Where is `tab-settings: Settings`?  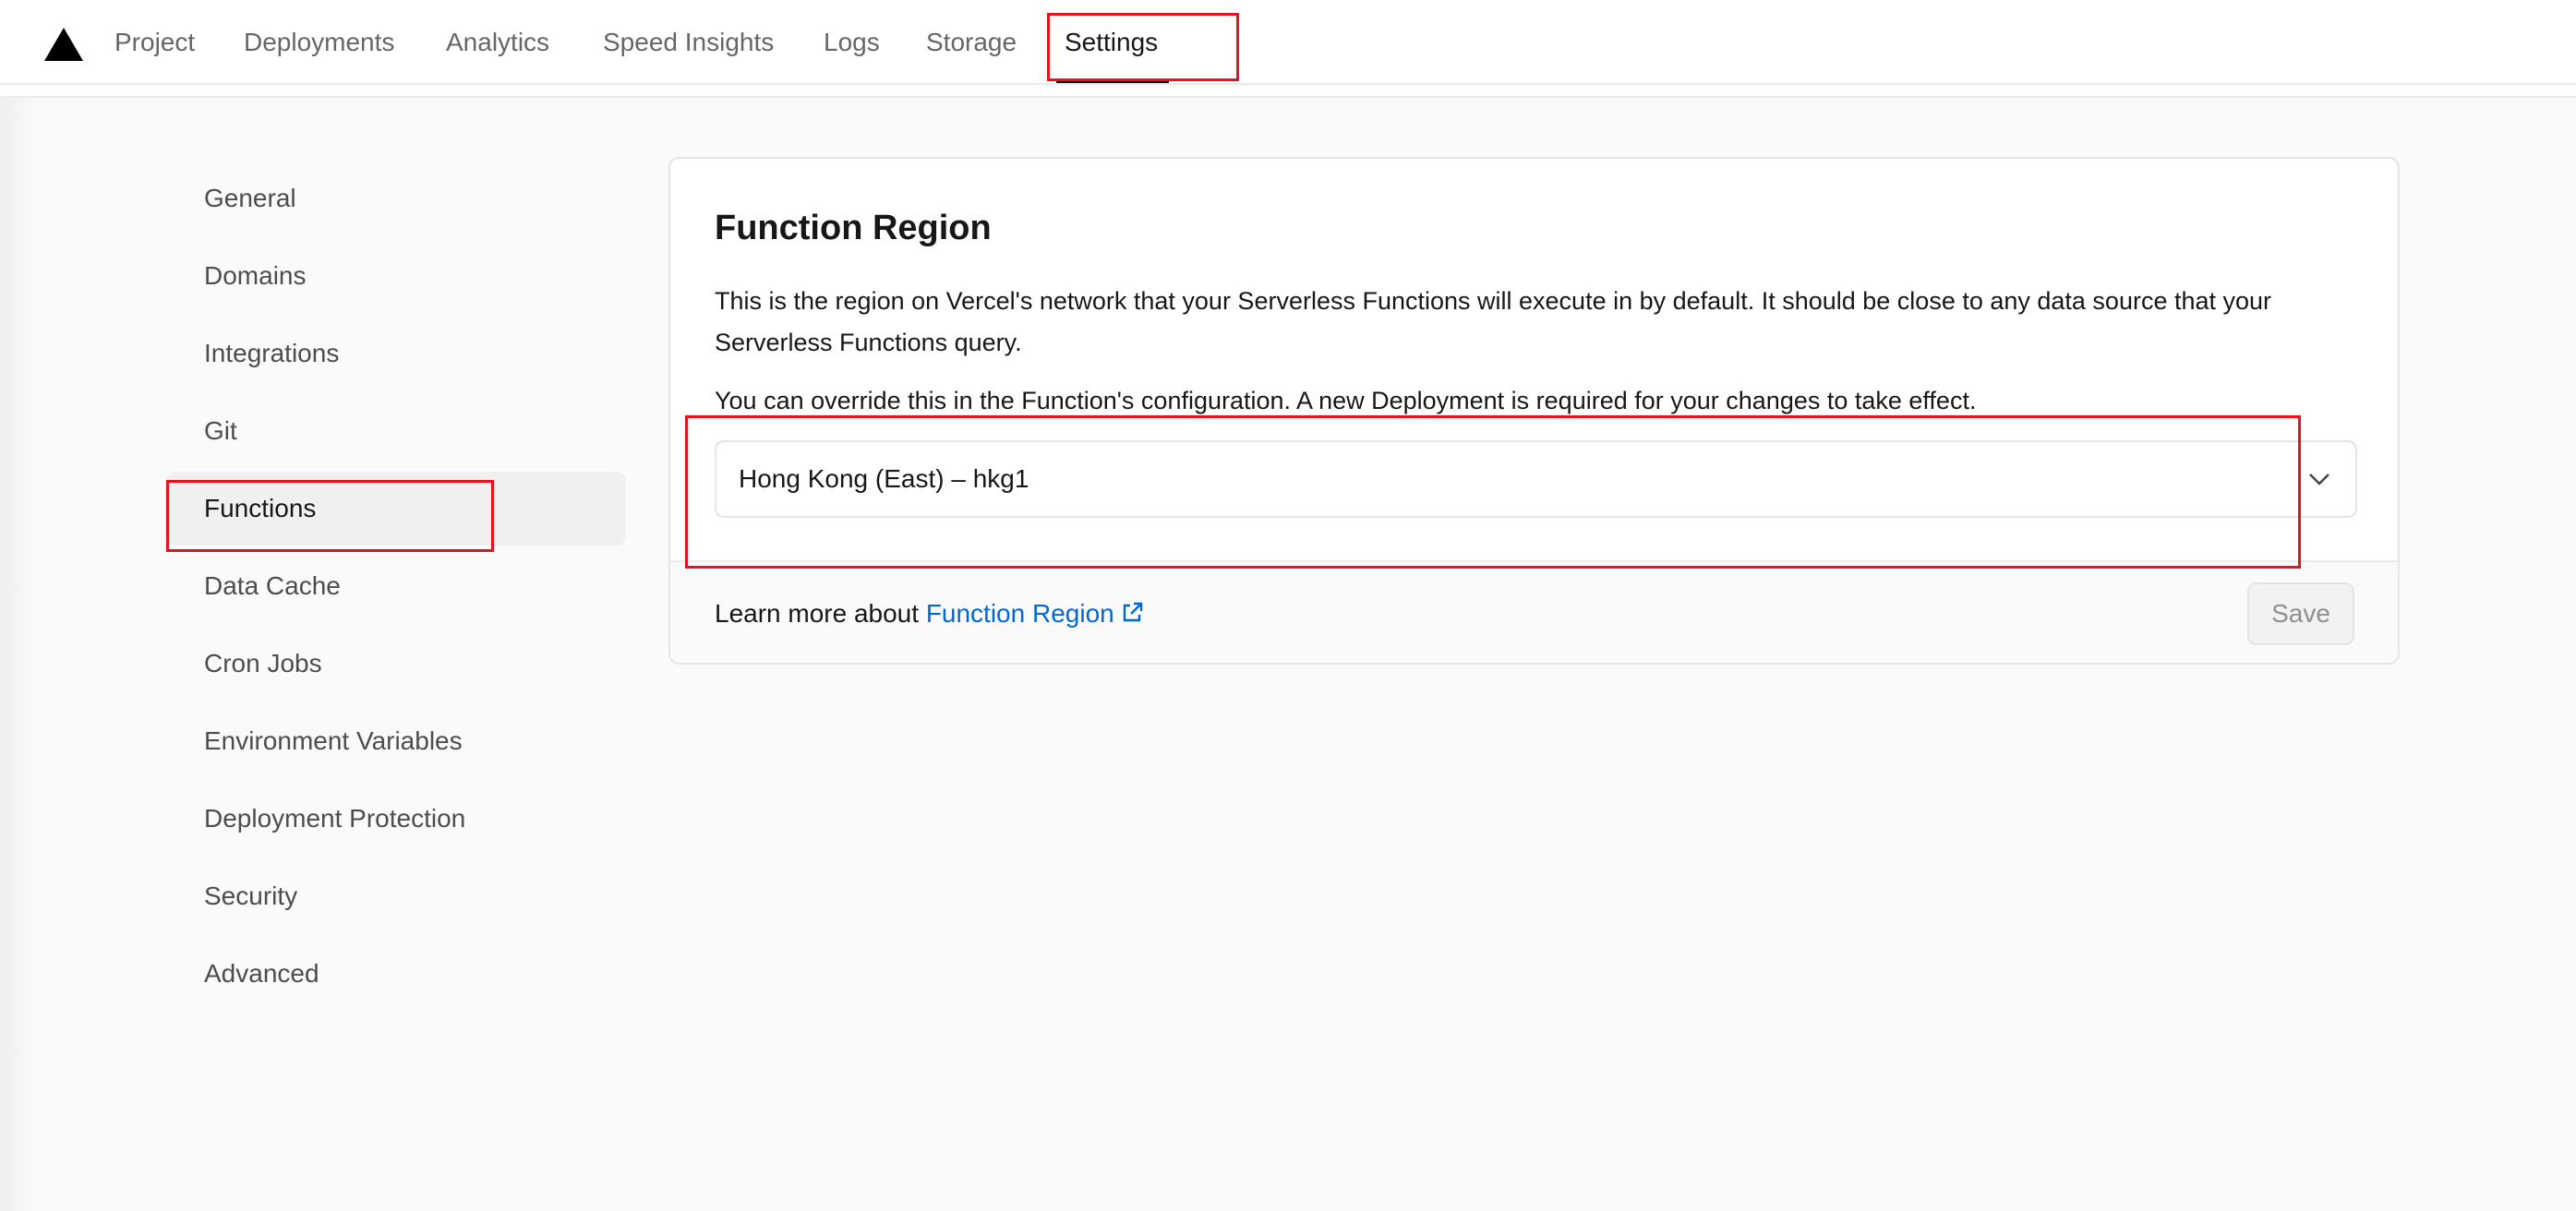
tab-settings: Settings is located at coordinates (1111, 42).